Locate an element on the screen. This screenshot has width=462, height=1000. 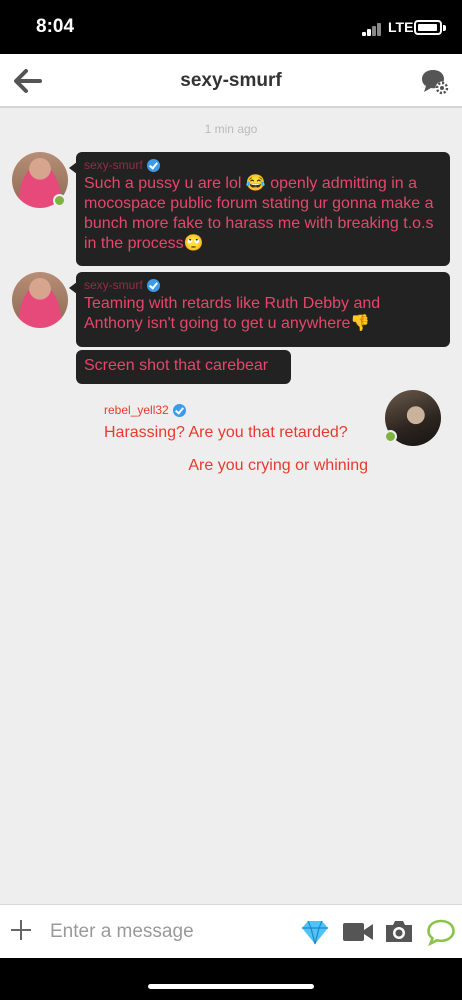
chat-settings-button is located at coordinates (435, 82).